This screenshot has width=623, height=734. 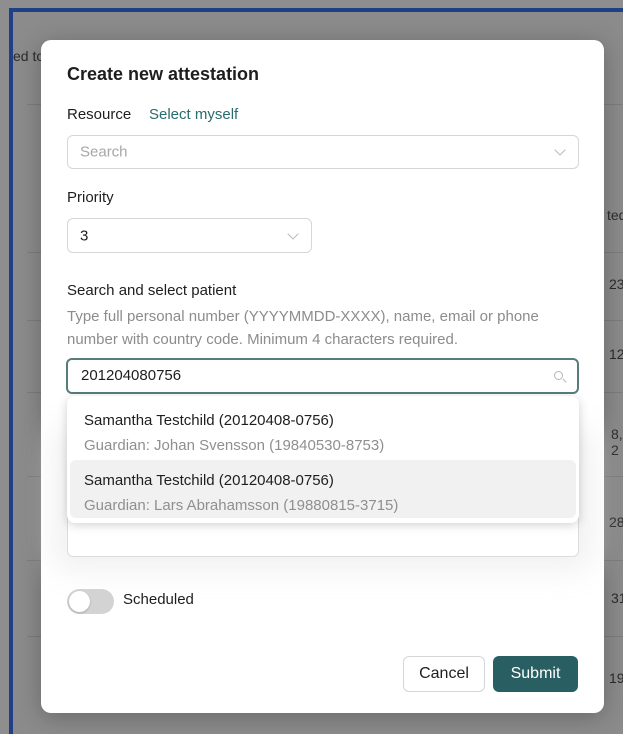 I want to click on cancel-button: Cancel, so click(x=444, y=674).